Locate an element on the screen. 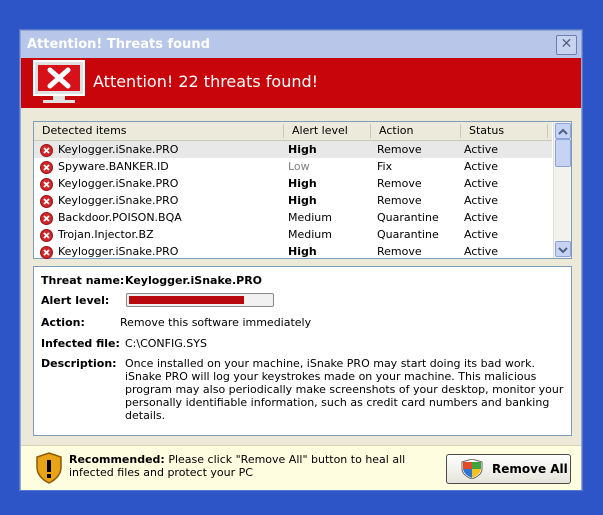  banner-title: Attention! 22 threats found! is located at coordinates (206, 81).